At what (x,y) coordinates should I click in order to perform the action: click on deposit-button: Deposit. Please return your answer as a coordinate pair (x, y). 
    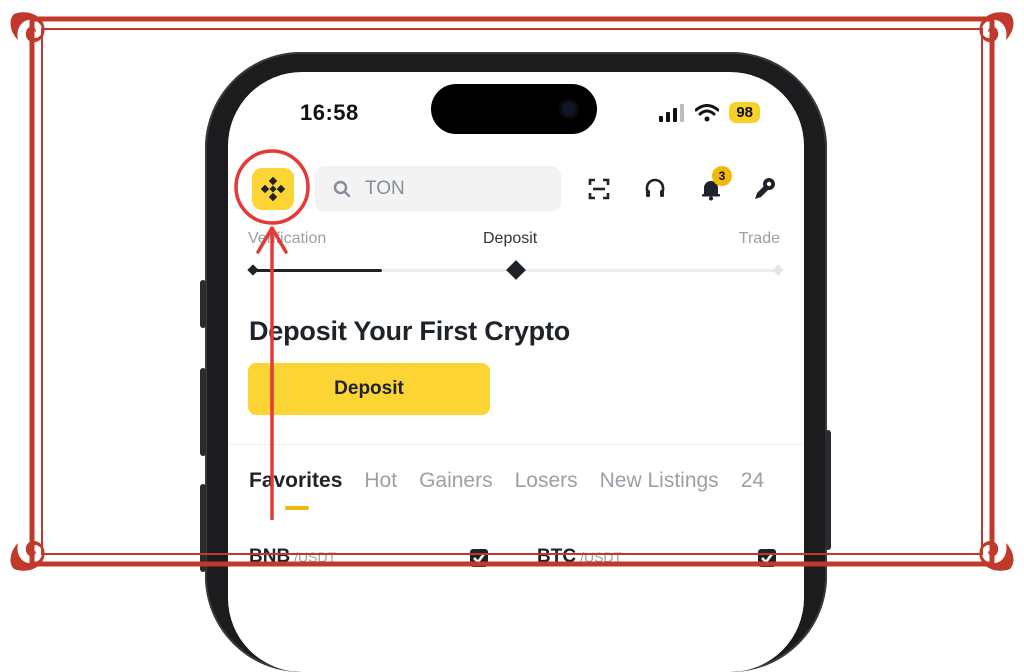
    Looking at the image, I should click on (369, 389).